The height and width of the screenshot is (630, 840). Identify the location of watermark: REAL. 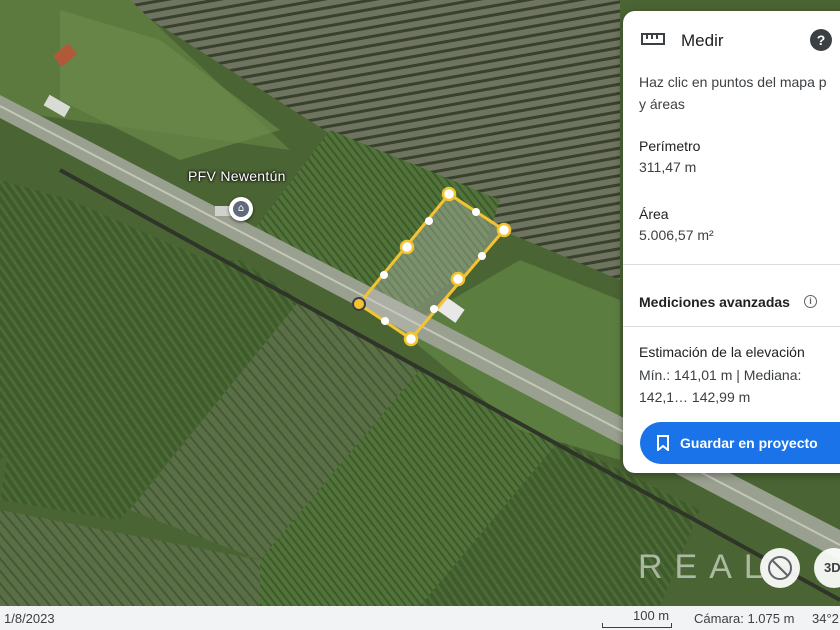
(706, 567).